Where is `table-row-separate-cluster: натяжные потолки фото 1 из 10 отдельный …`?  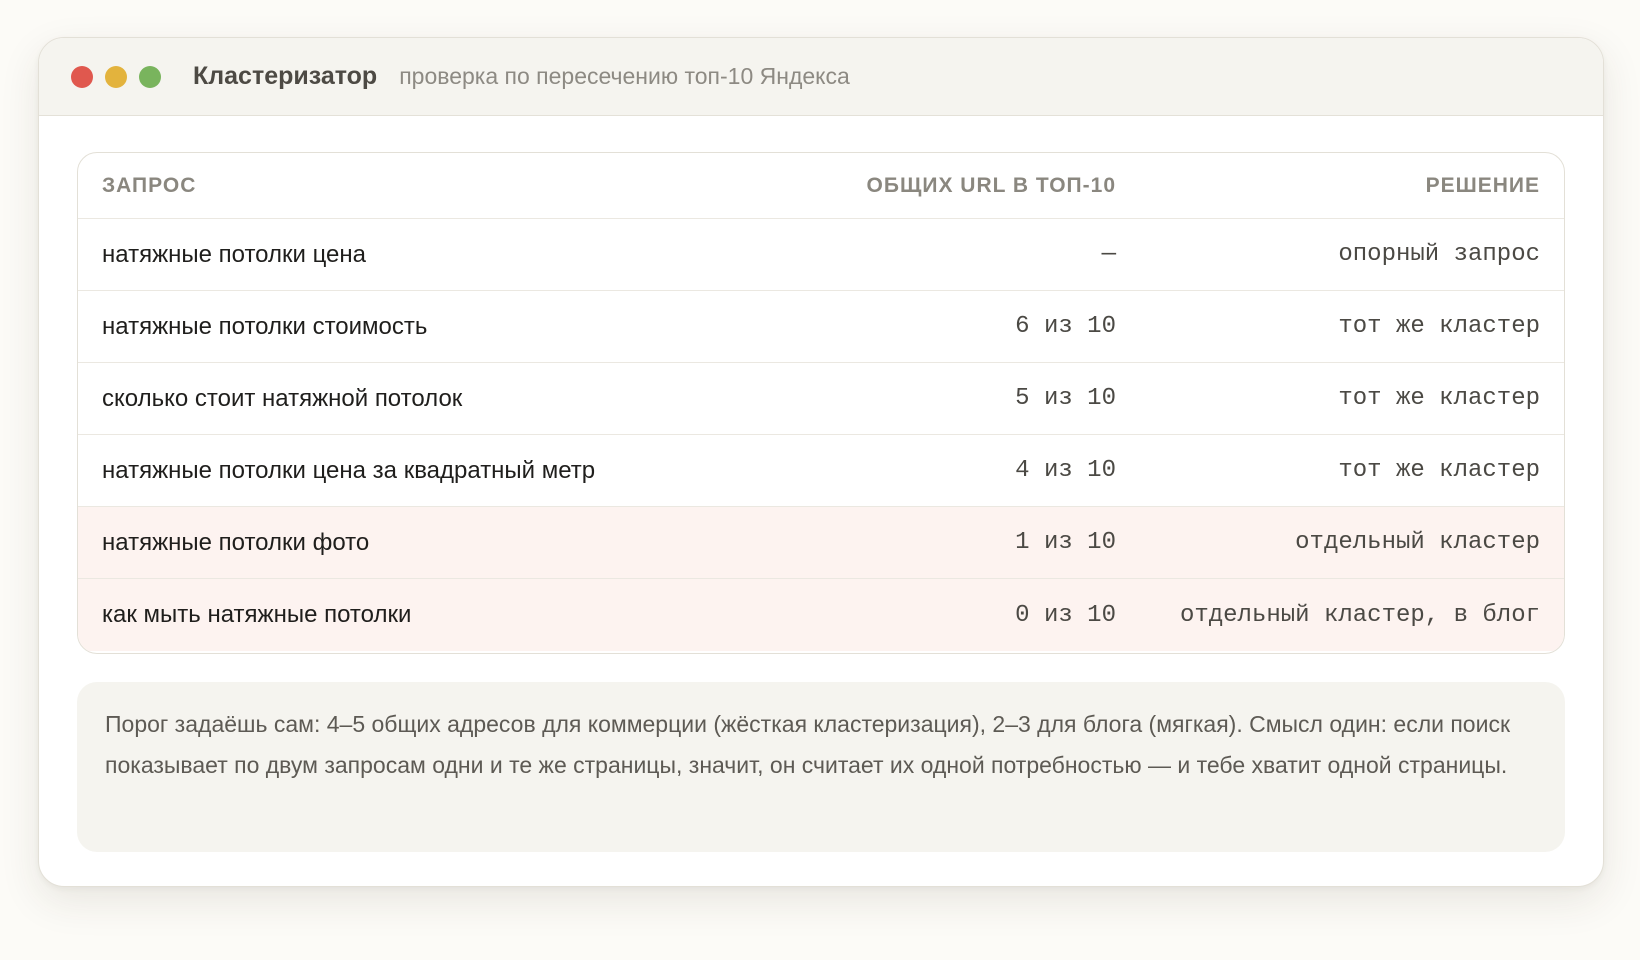
table-row-separate-cluster: натяжные потолки фото 1 из 10 отдельный … is located at coordinates (821, 543).